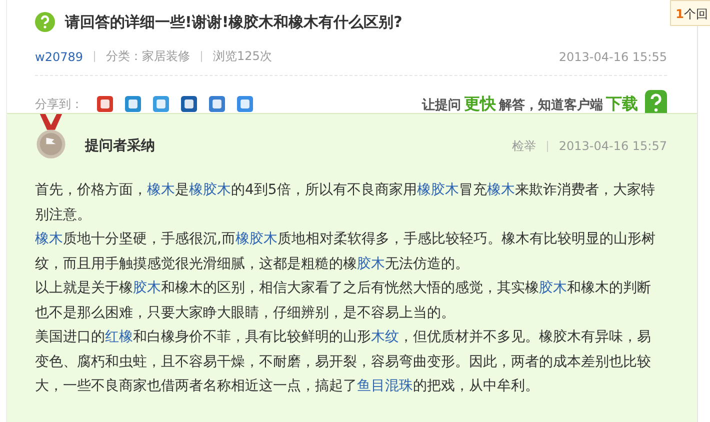 The image size is (710, 422). I want to click on question-time: 2013-04-16 15:55, so click(612, 57).